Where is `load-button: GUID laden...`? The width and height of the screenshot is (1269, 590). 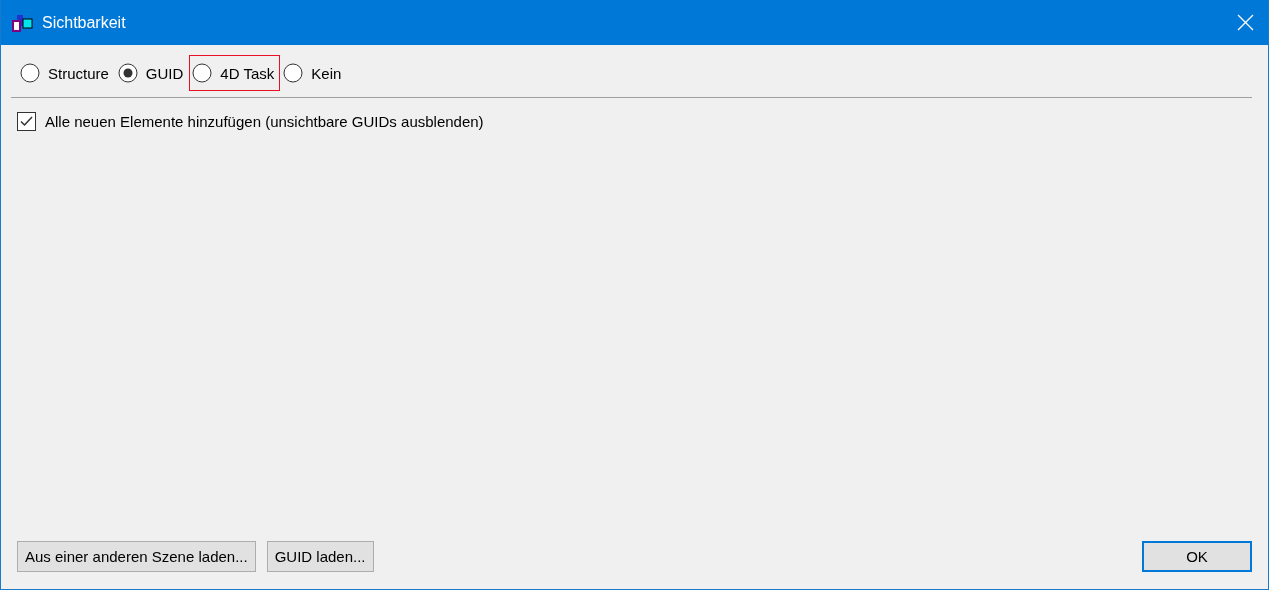 load-button: GUID laden... is located at coordinates (320, 556).